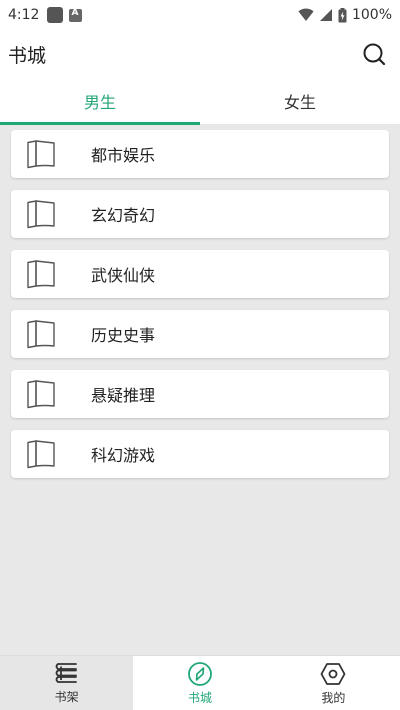 The image size is (400, 710). What do you see at coordinates (27, 55) in the screenshot?
I see `page-title: 书城` at bounding box center [27, 55].